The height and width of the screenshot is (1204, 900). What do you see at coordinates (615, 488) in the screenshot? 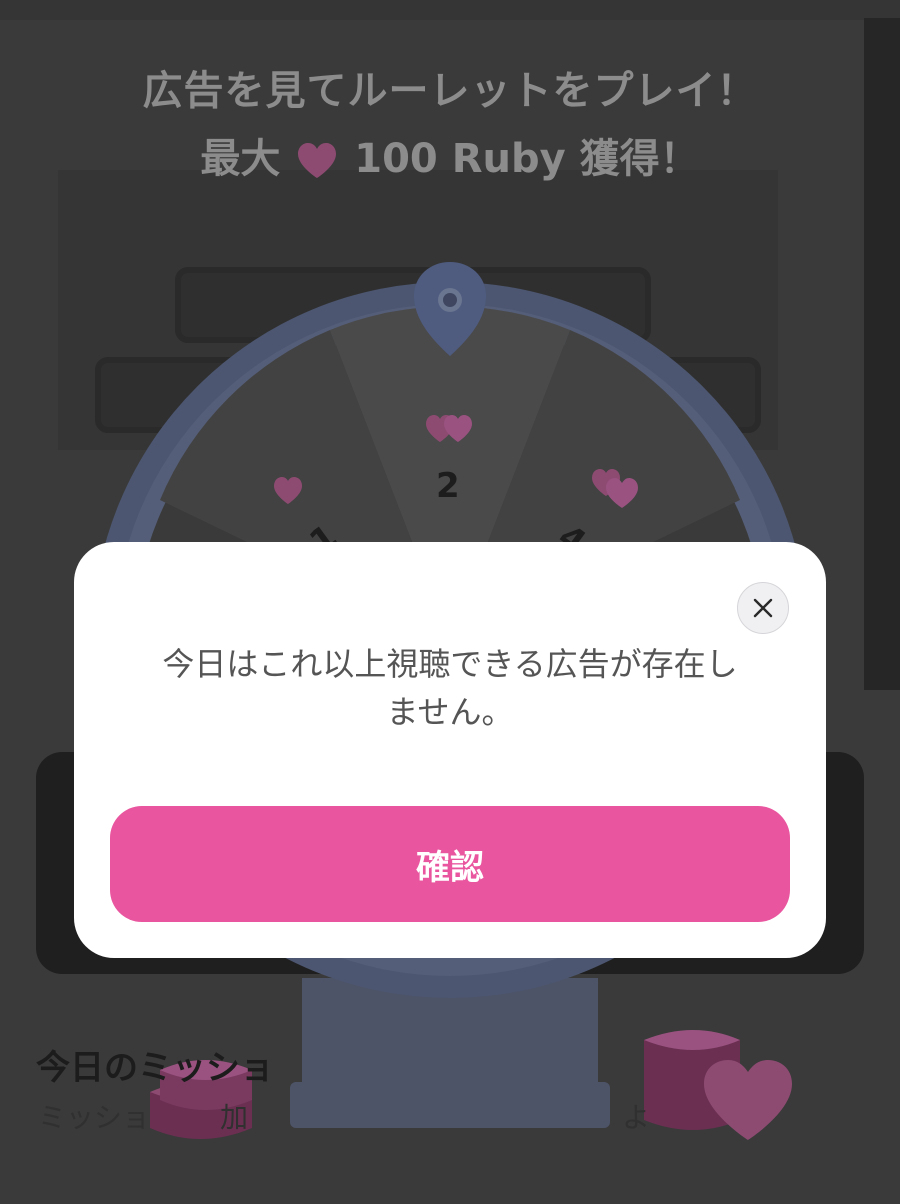
I see `segment-4-heart-stack-icon` at bounding box center [615, 488].